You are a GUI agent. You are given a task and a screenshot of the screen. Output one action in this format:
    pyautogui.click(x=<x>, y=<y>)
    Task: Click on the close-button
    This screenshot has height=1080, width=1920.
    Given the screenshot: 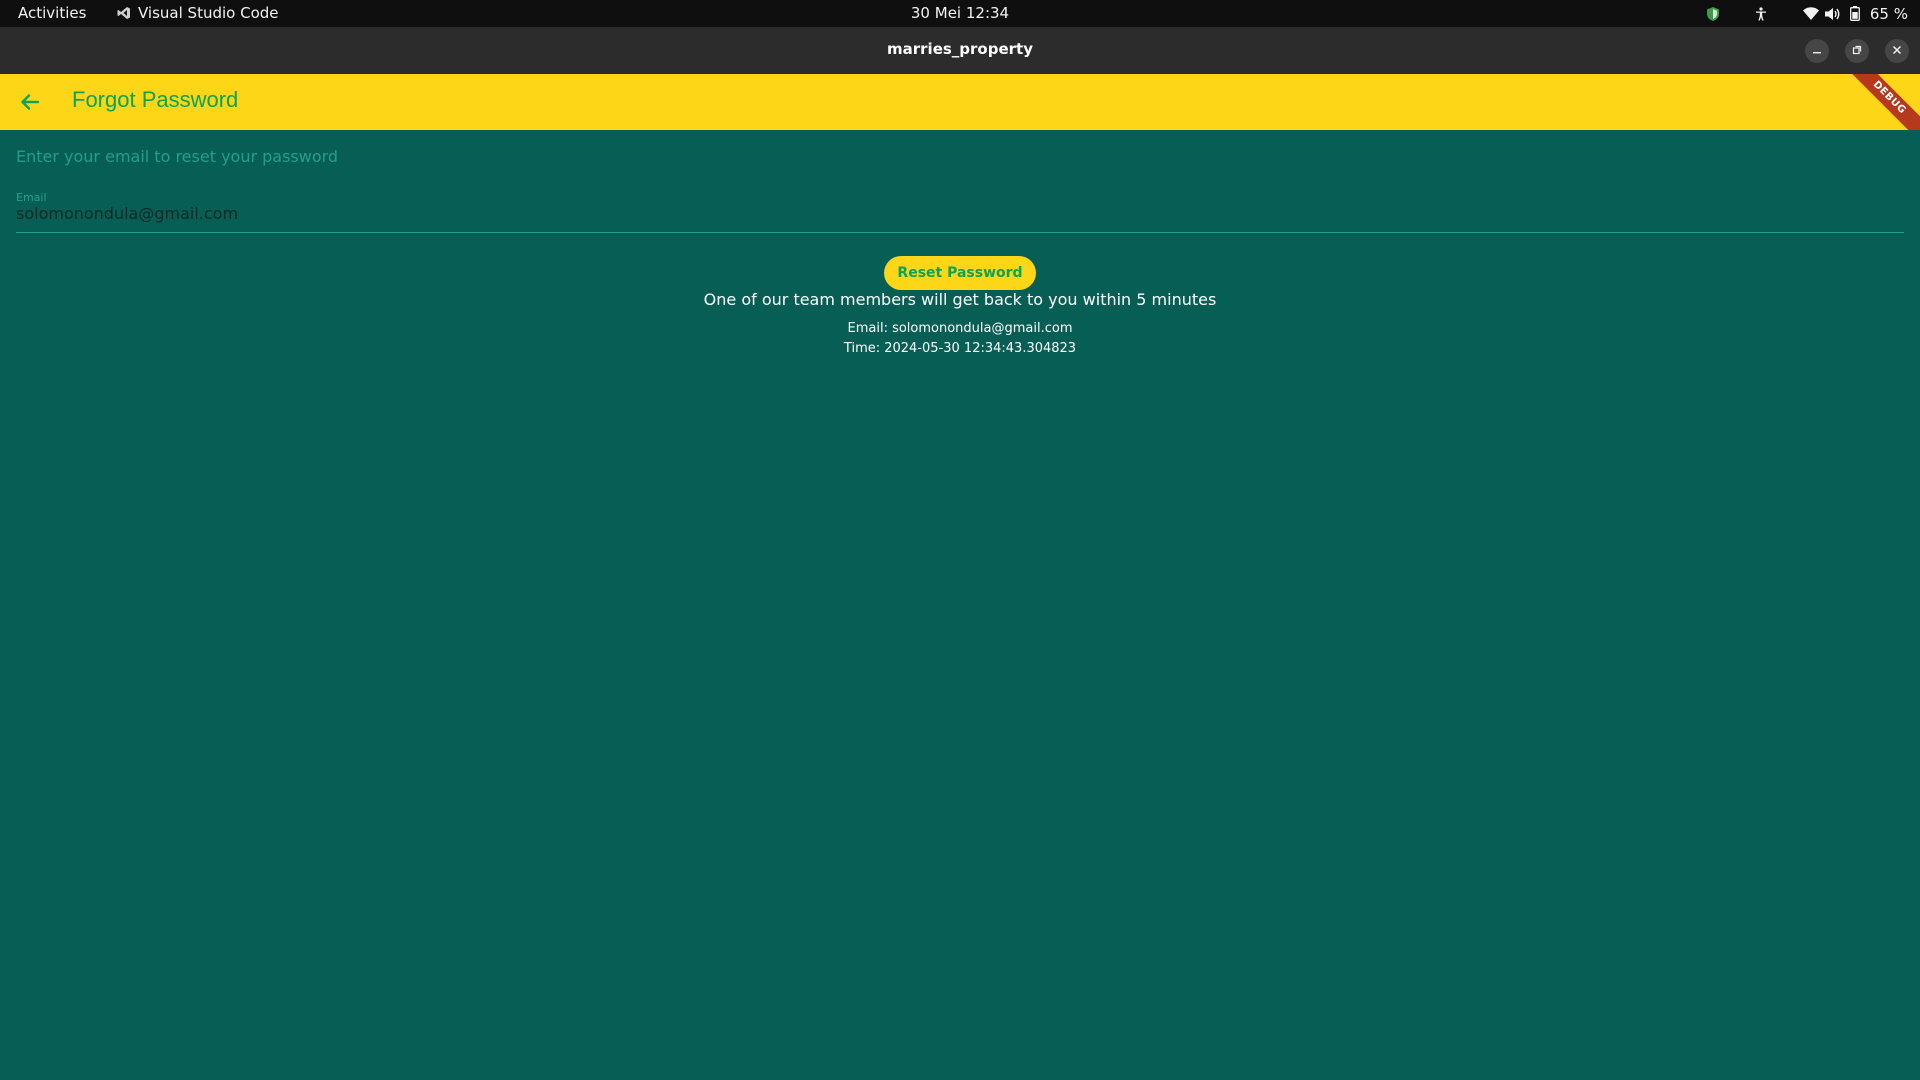 What is the action you would take?
    pyautogui.click(x=1897, y=51)
    